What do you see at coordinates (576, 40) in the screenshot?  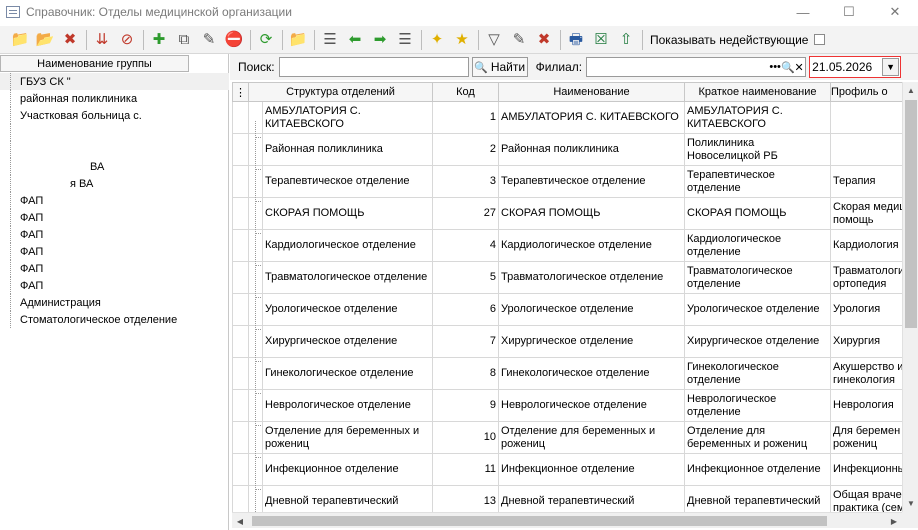 I see `print-icon: 🖶` at bounding box center [576, 40].